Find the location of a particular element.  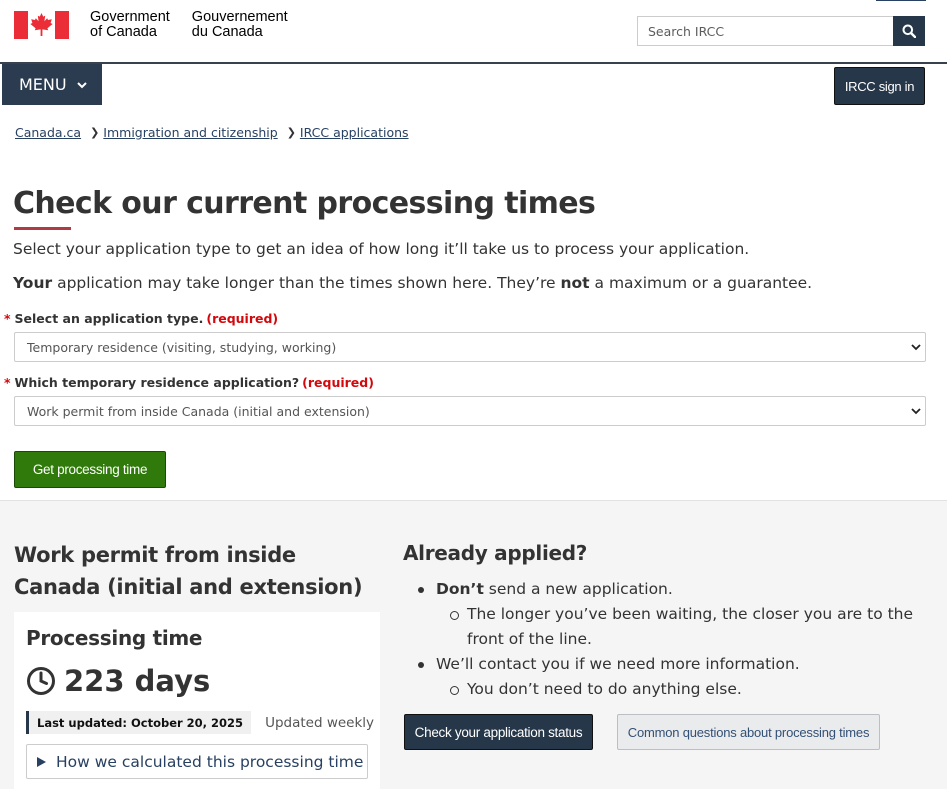

search-button is located at coordinates (909, 31).